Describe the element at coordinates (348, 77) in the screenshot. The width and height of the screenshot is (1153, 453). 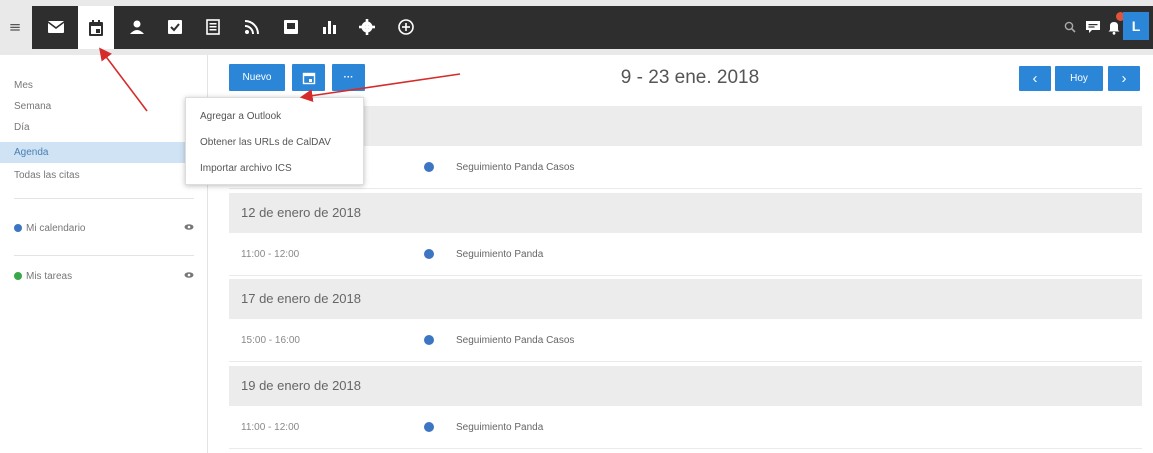
I see `more-button: ···` at that location.